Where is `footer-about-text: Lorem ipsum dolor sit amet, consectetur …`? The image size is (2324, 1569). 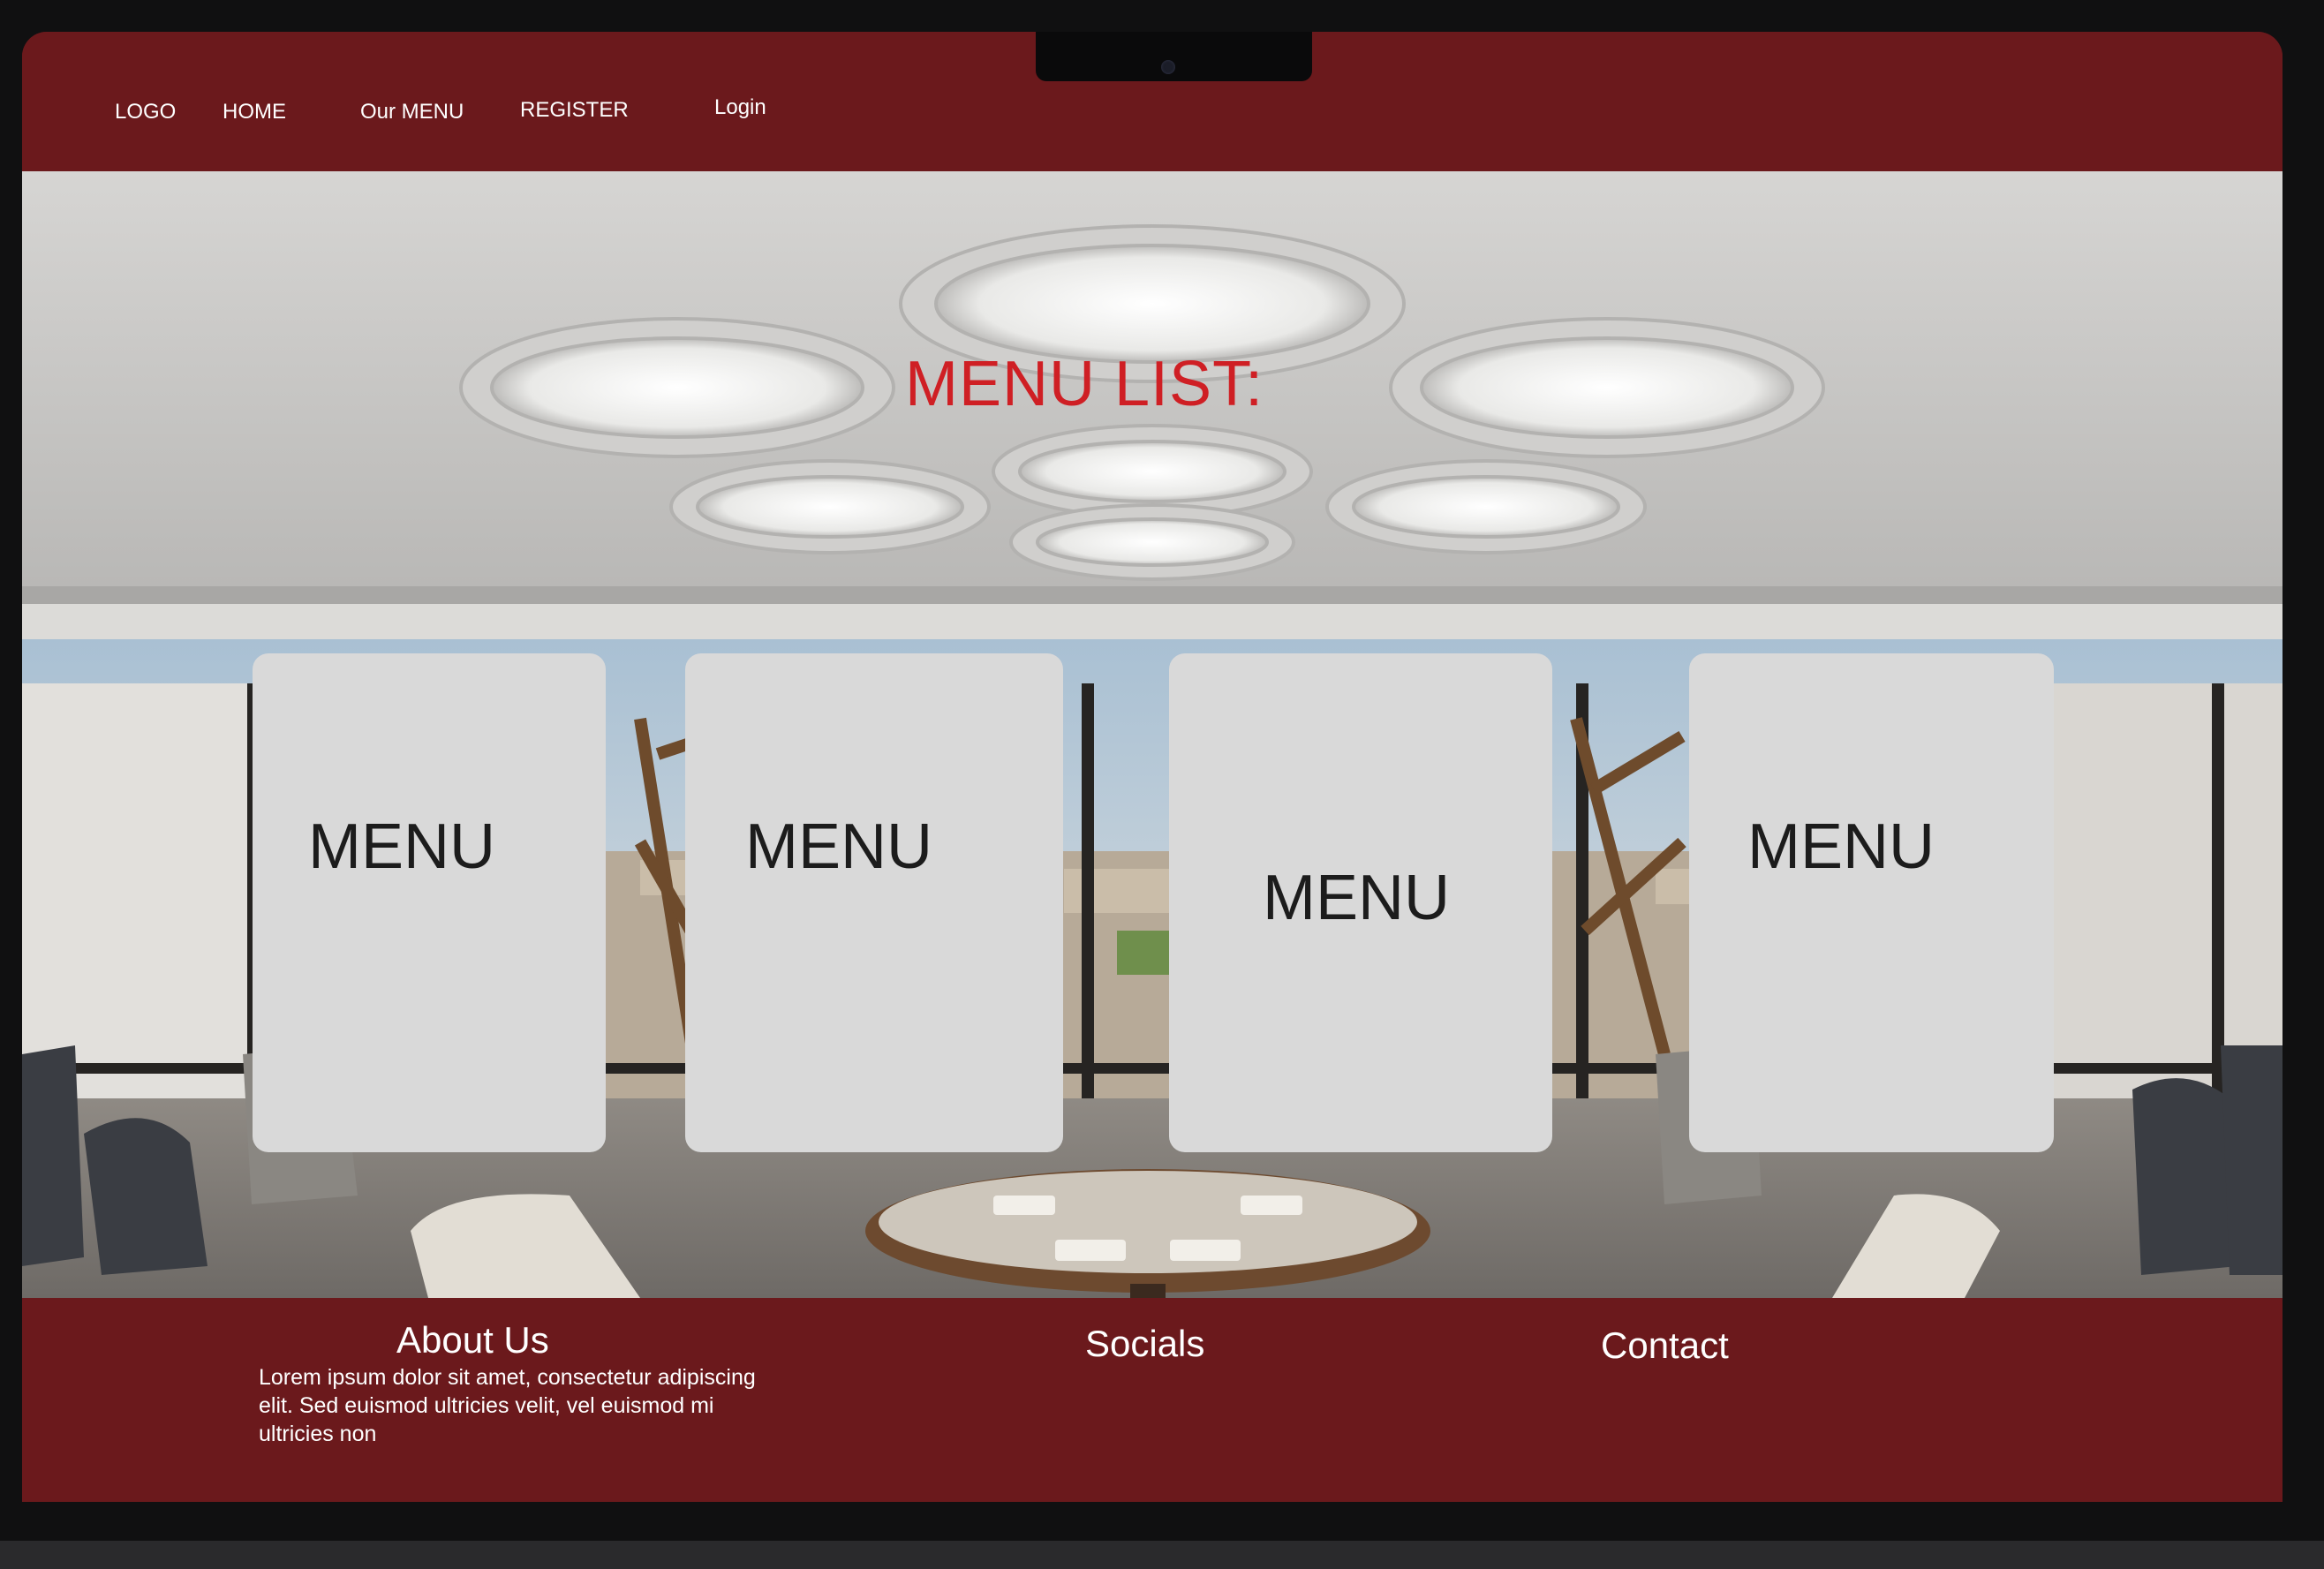
footer-about-text: Lorem ipsum dolor sit amet, consectetur … is located at coordinates (507, 1405).